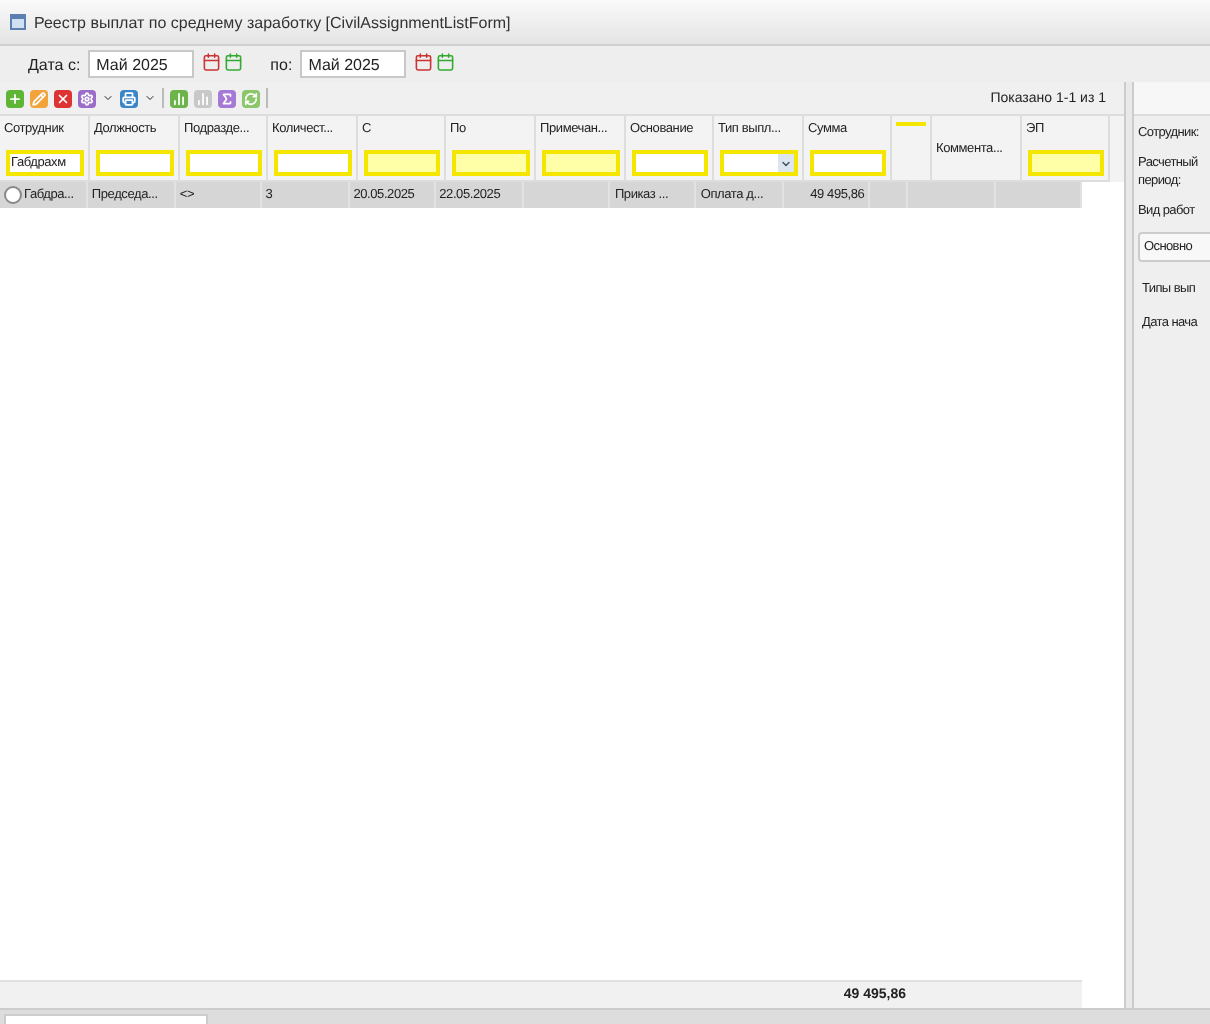 The width and height of the screenshot is (1210, 1024). What do you see at coordinates (129, 98) in the screenshot?
I see `printer-icon` at bounding box center [129, 98].